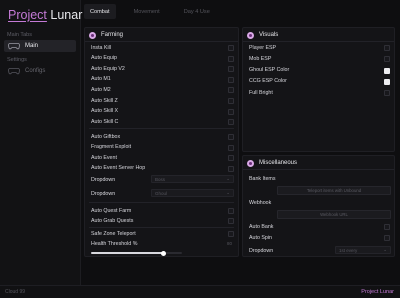  Describe the element at coordinates (231, 221) in the screenshot. I see `auto-grab-quests-checkbox` at that location.